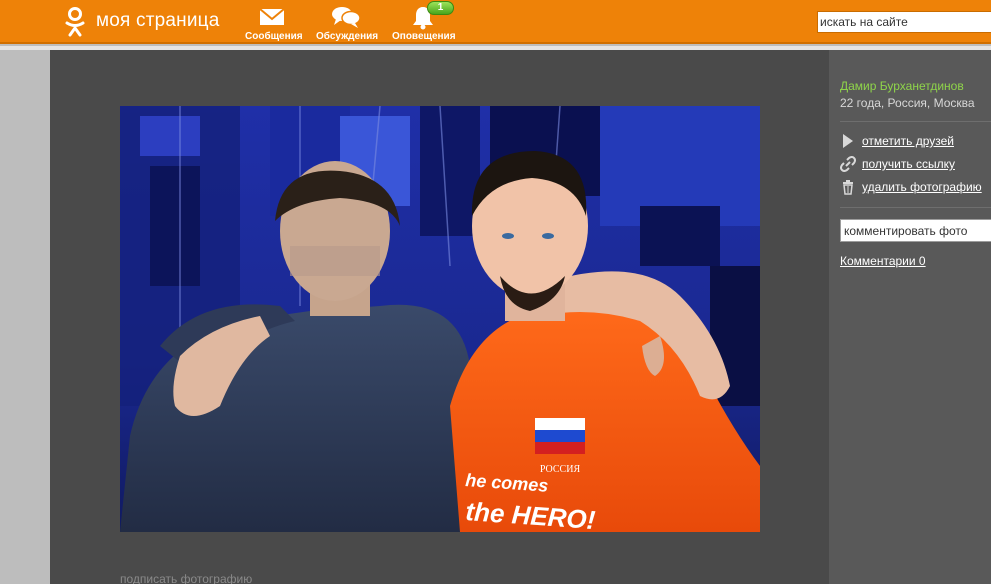  What do you see at coordinates (346, 17) in the screenshot?
I see `chat-bubbles-icon` at bounding box center [346, 17].